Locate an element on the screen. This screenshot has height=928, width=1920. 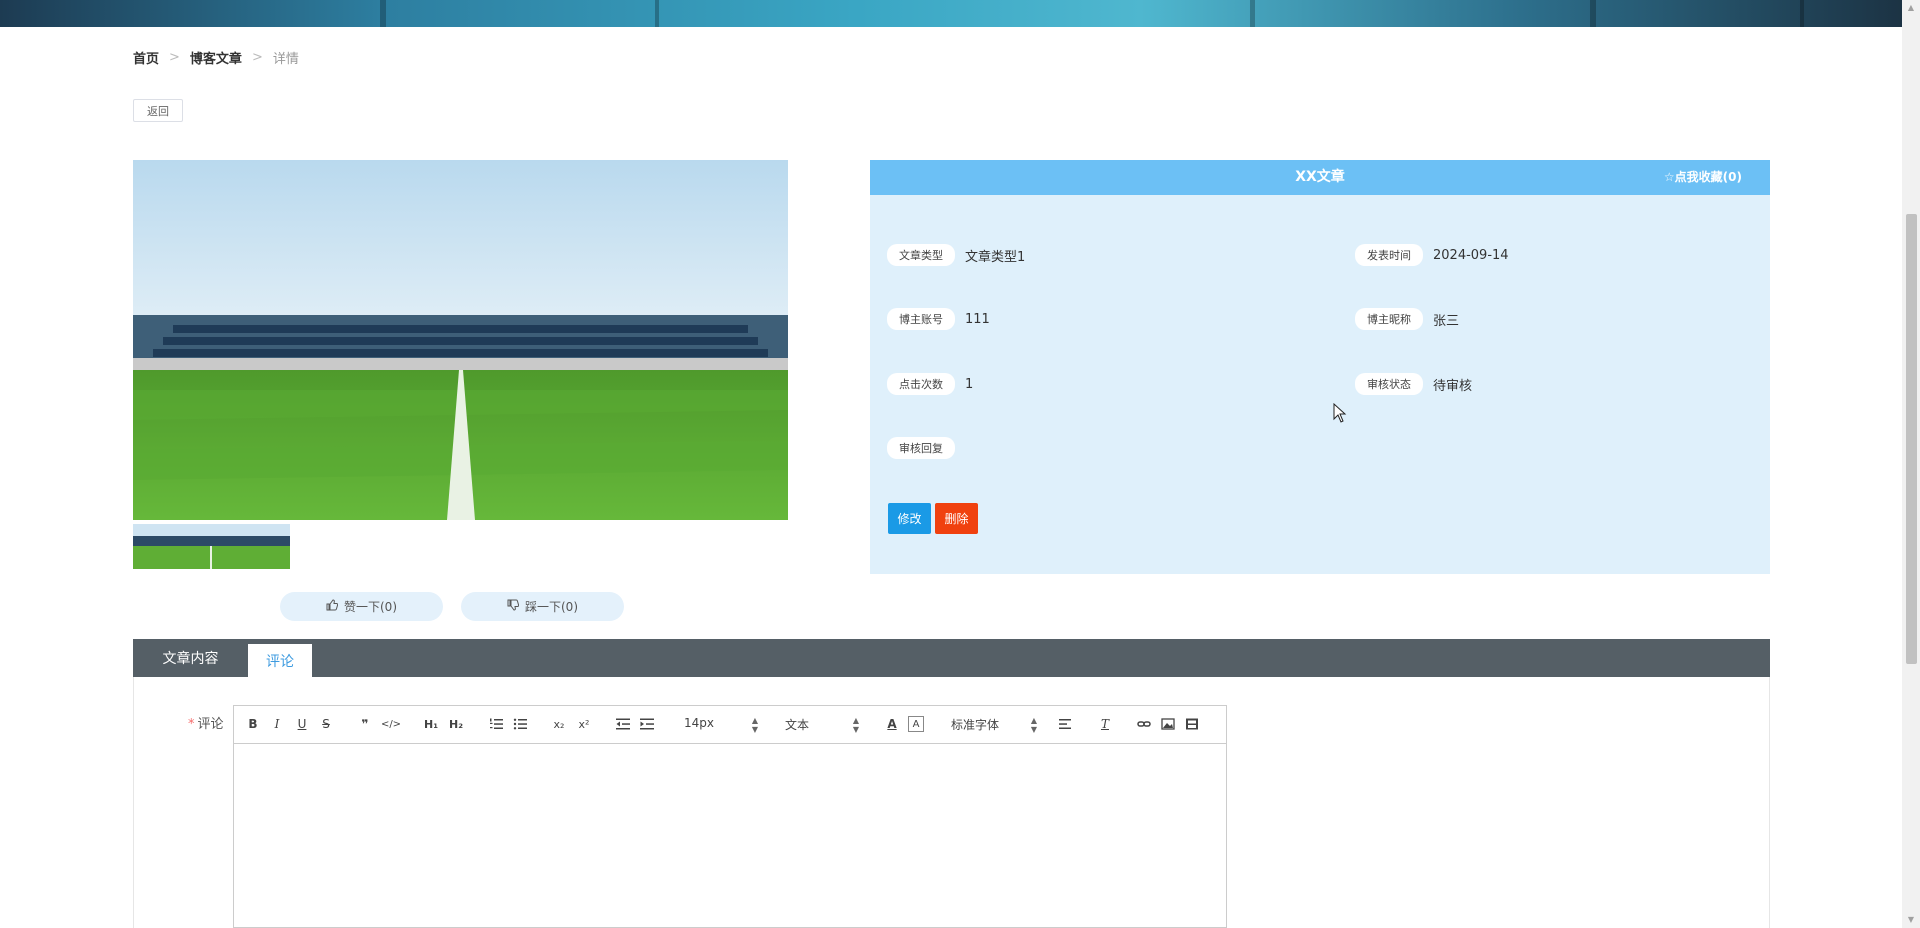
stadium-thumbnail is located at coordinates (211, 546).